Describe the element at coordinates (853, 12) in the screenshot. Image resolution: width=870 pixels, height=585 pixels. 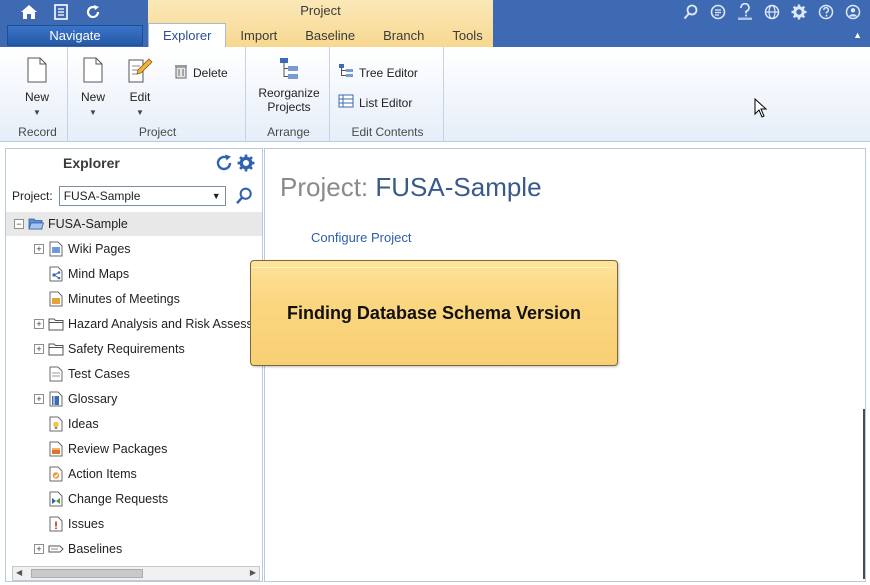
I see `user-icon` at that location.